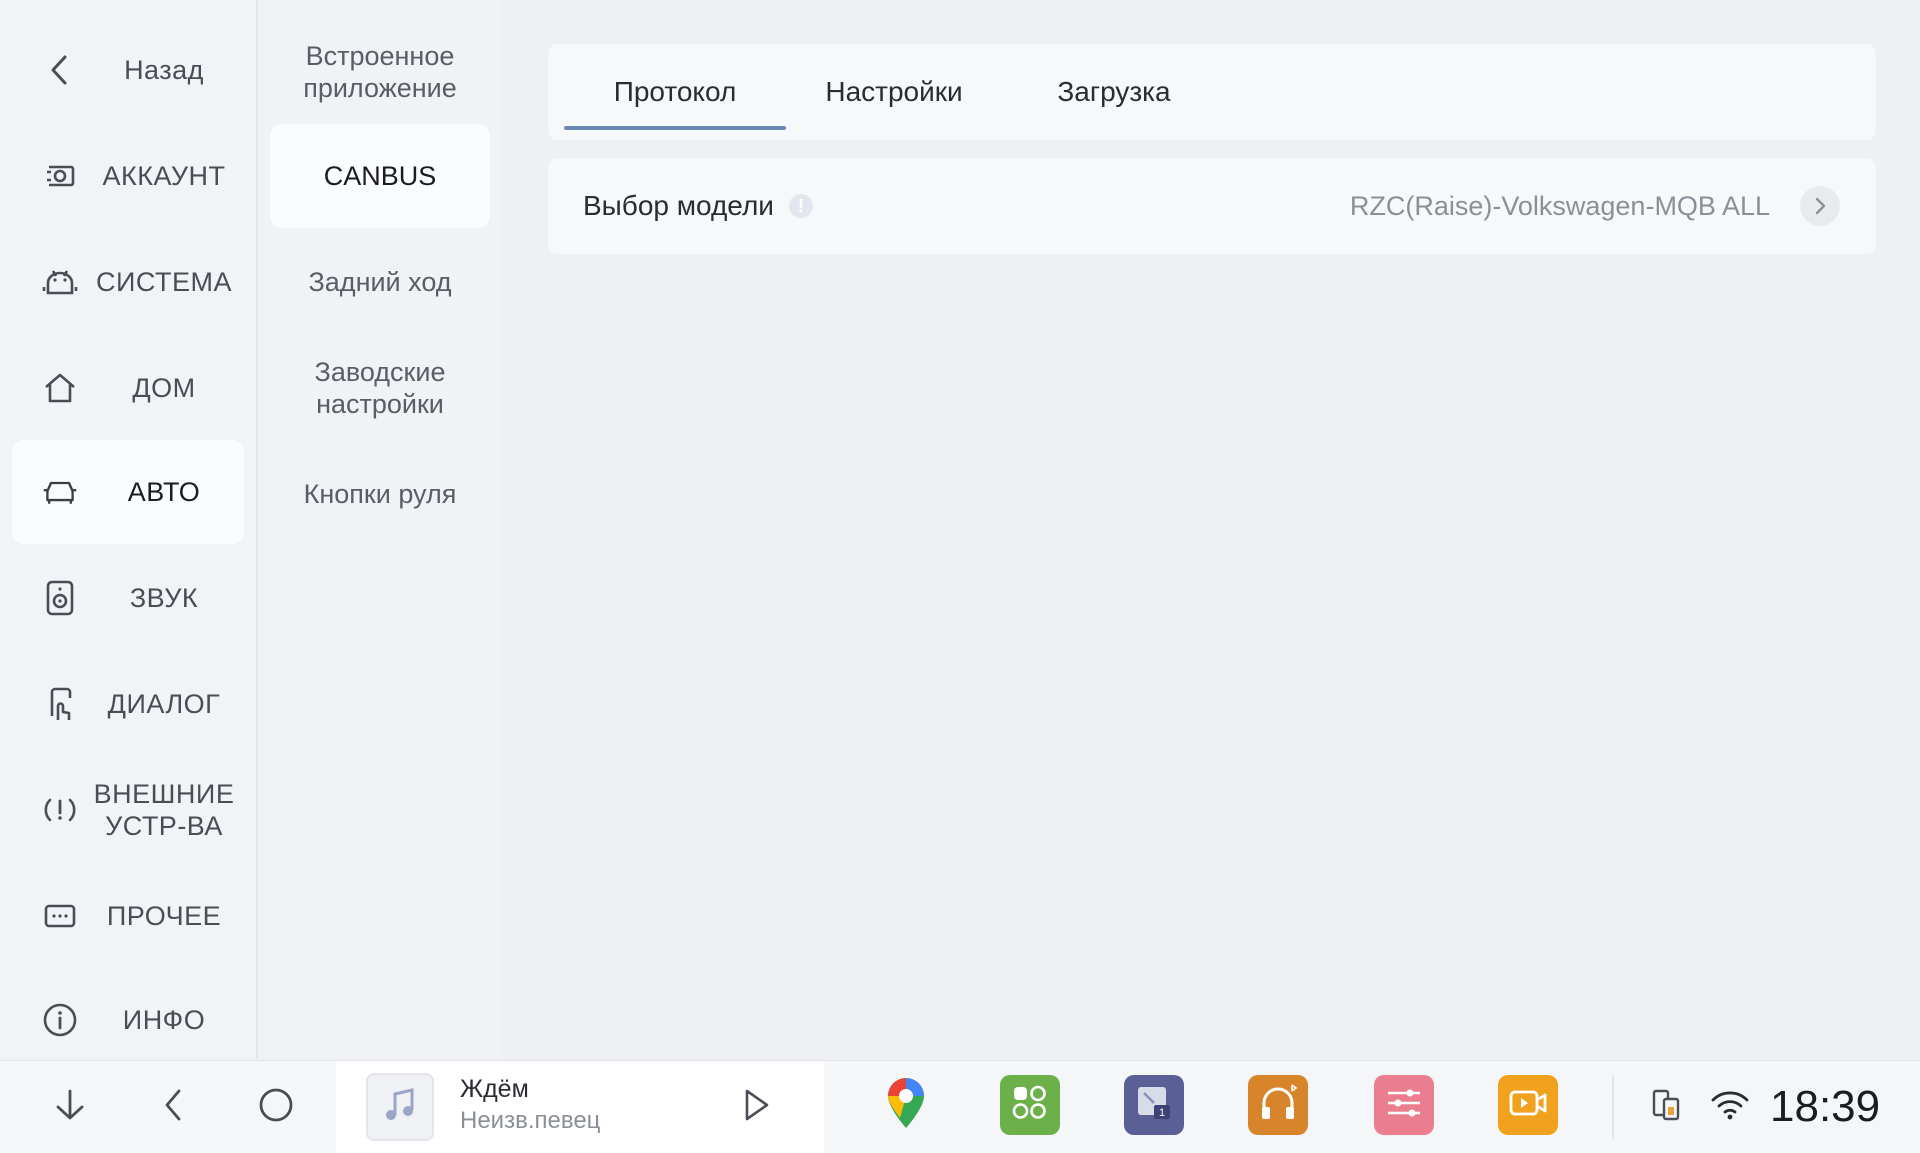 The width and height of the screenshot is (1920, 1153). I want to click on app-bt-music, so click(1278, 1105).